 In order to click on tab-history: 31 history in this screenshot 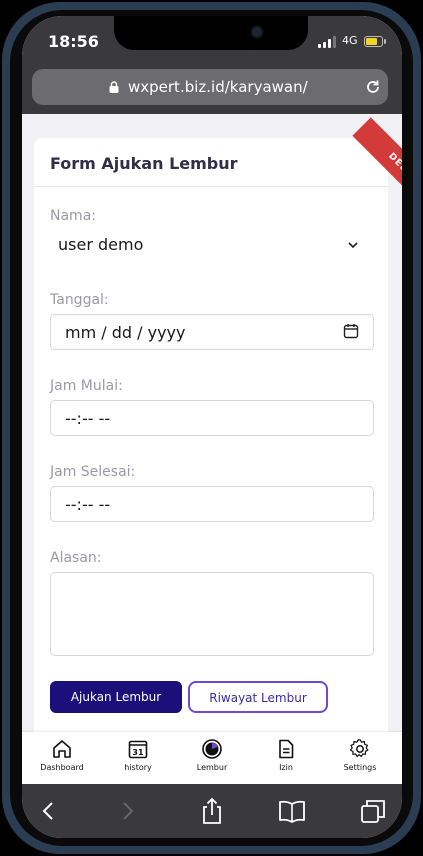, I will do `click(138, 760)`.